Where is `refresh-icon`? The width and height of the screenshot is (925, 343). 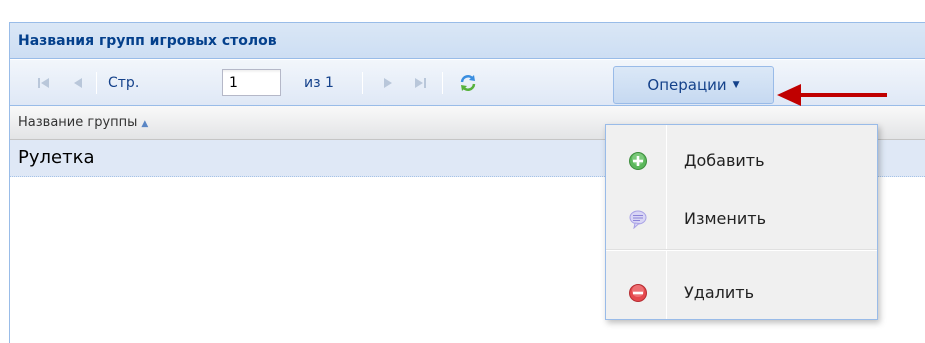 refresh-icon is located at coordinates (468, 83).